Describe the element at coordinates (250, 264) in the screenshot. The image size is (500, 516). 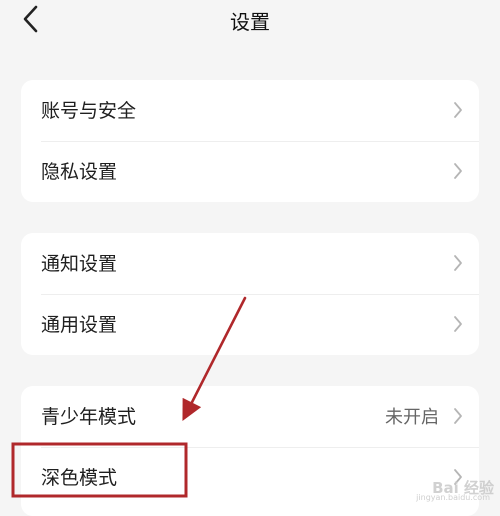
I see `settings-item-notifications: 通知设置` at that location.